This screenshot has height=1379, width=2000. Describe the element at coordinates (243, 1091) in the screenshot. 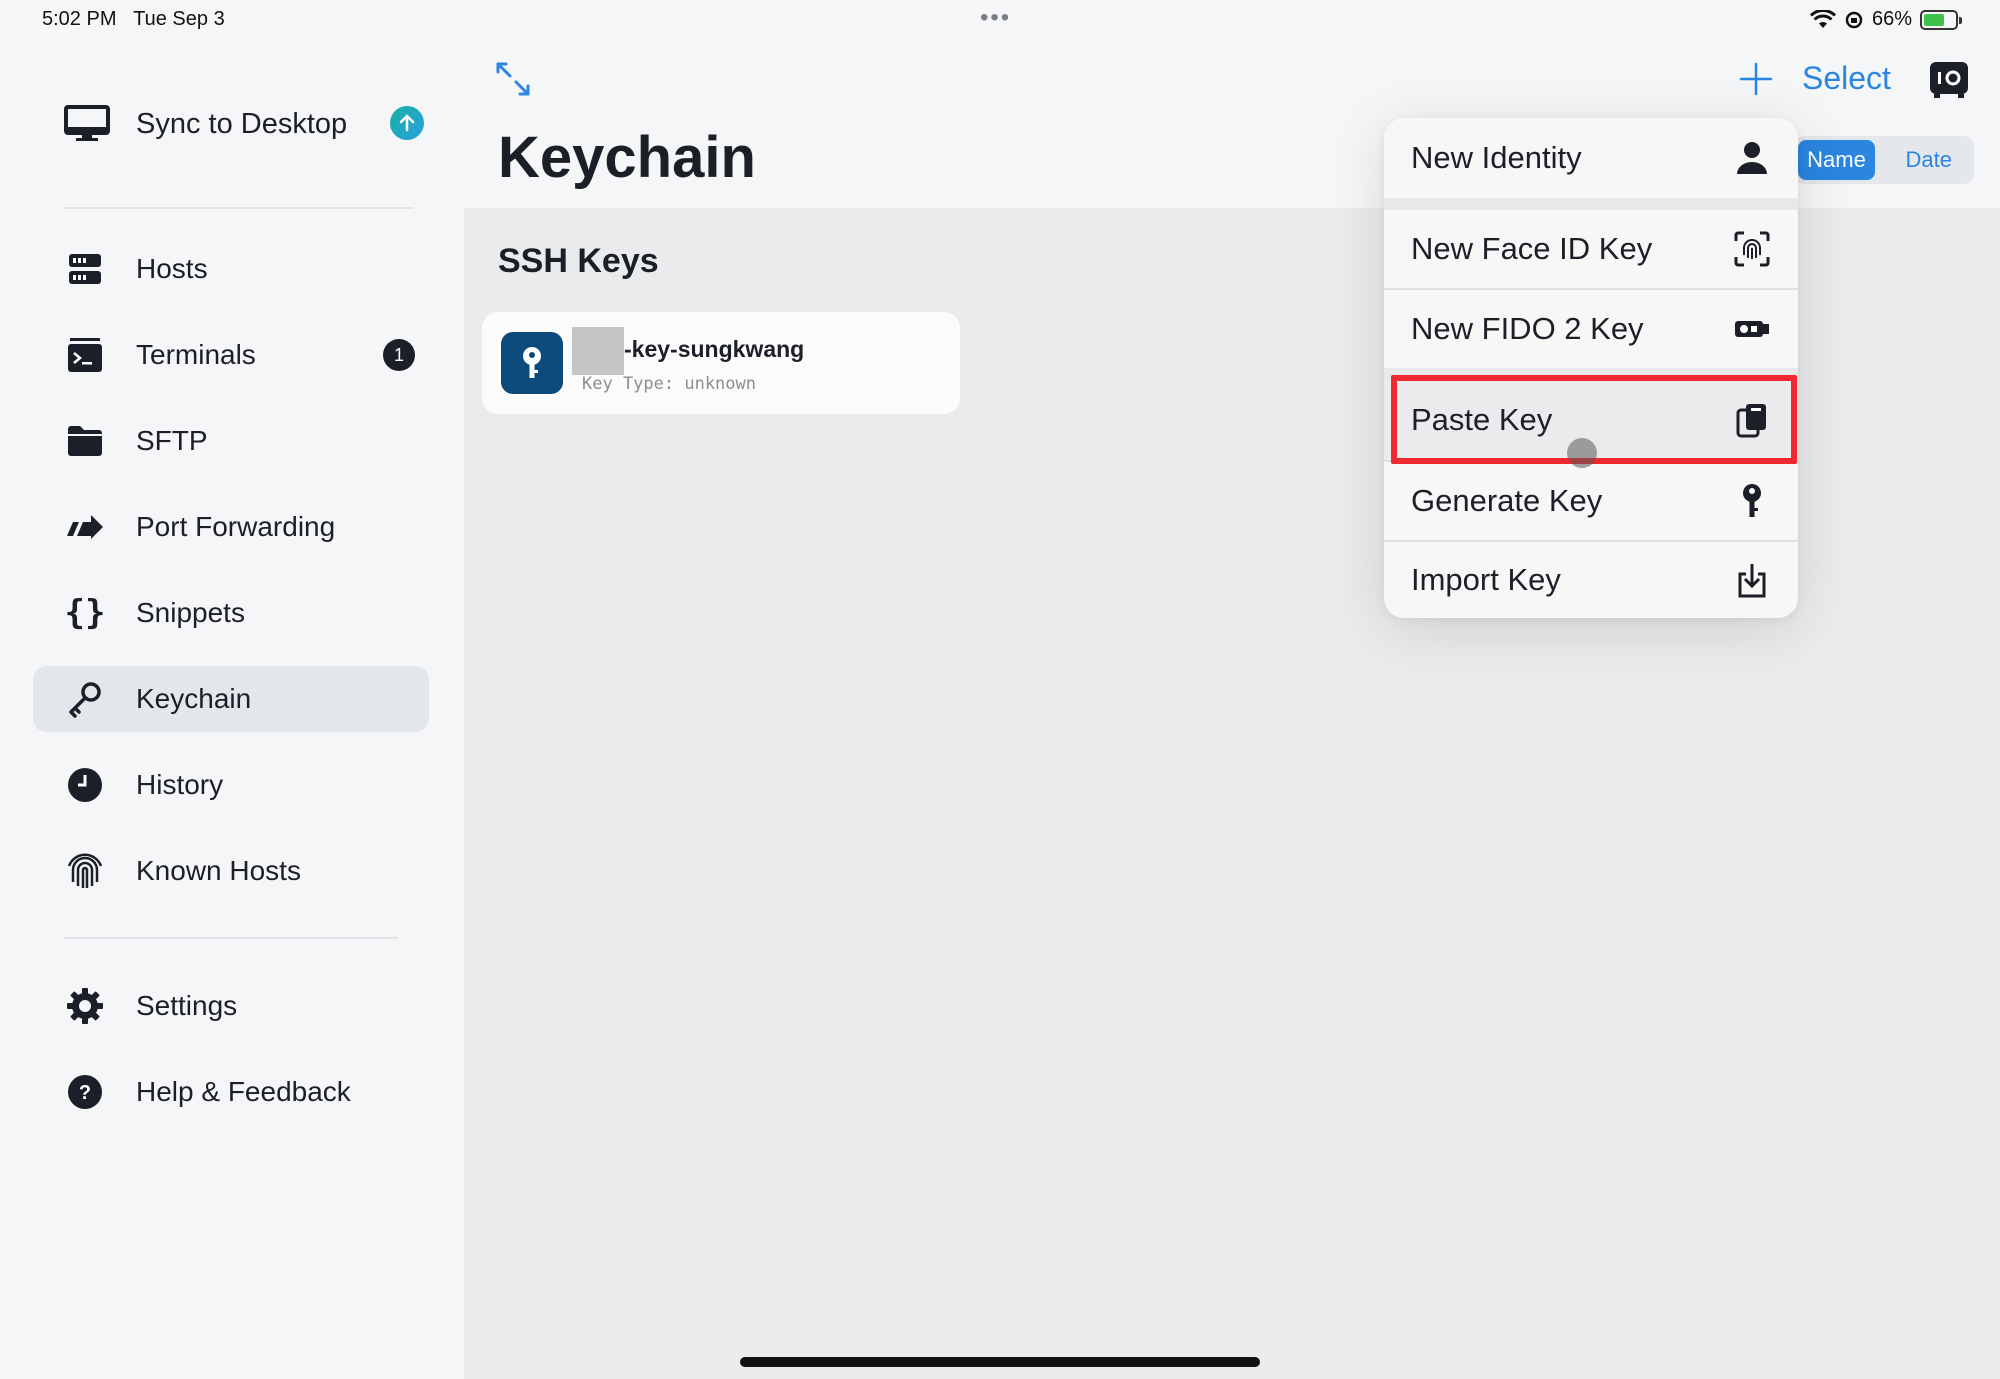

I see `sidebar-item-label: Help & Feedback` at that location.